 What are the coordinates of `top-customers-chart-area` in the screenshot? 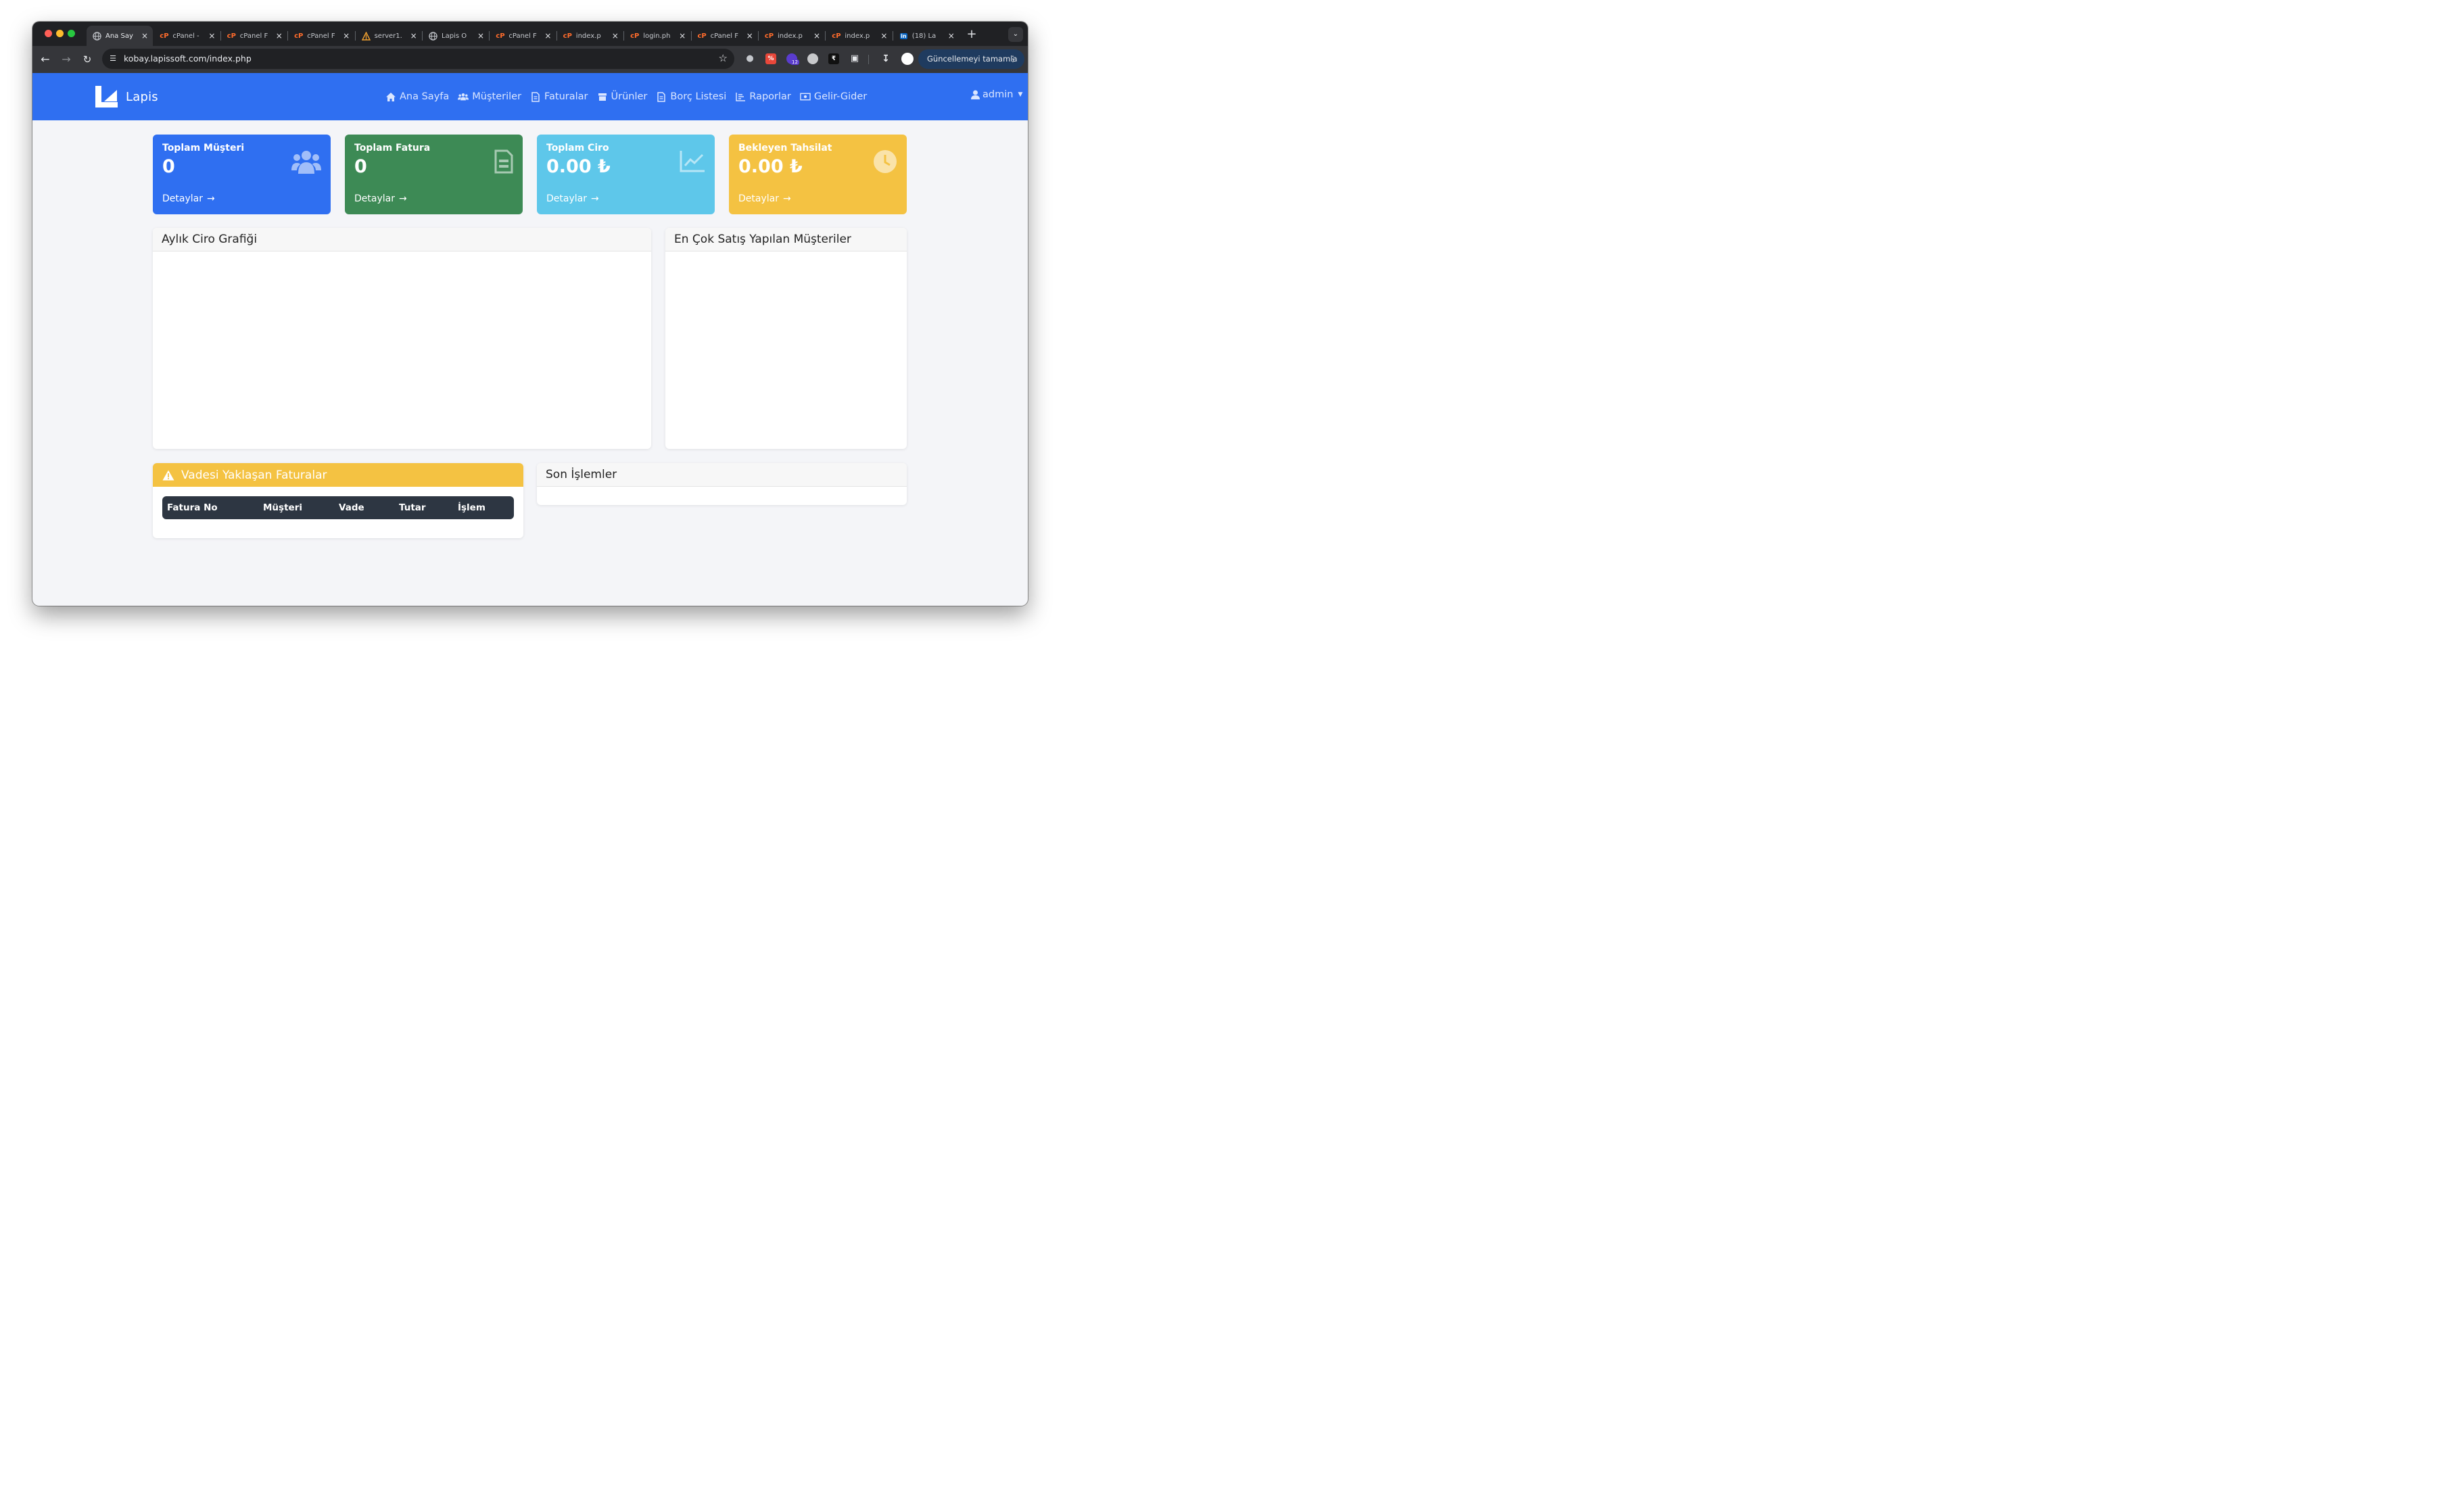 It's located at (786, 349).